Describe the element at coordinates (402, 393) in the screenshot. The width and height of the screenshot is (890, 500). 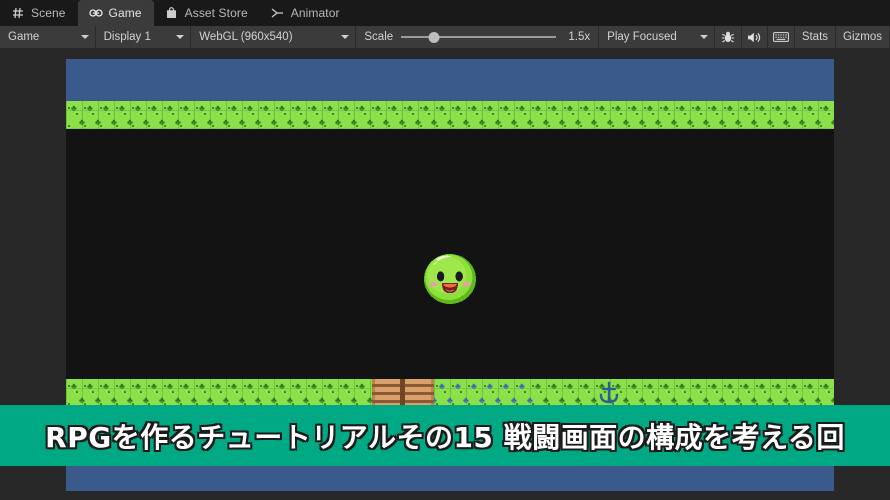
I see `bridge-rail` at that location.